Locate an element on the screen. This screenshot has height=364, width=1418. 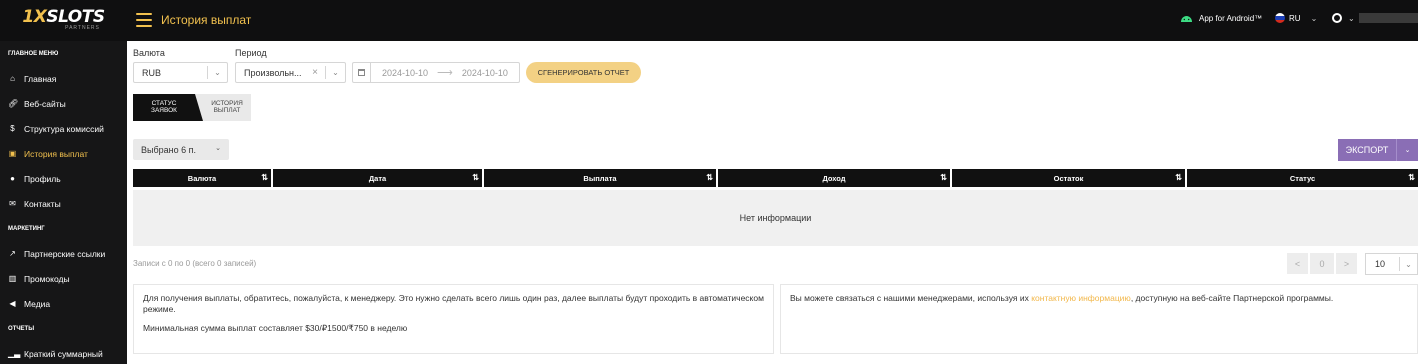
clear-icon: × is located at coordinates (315, 72).